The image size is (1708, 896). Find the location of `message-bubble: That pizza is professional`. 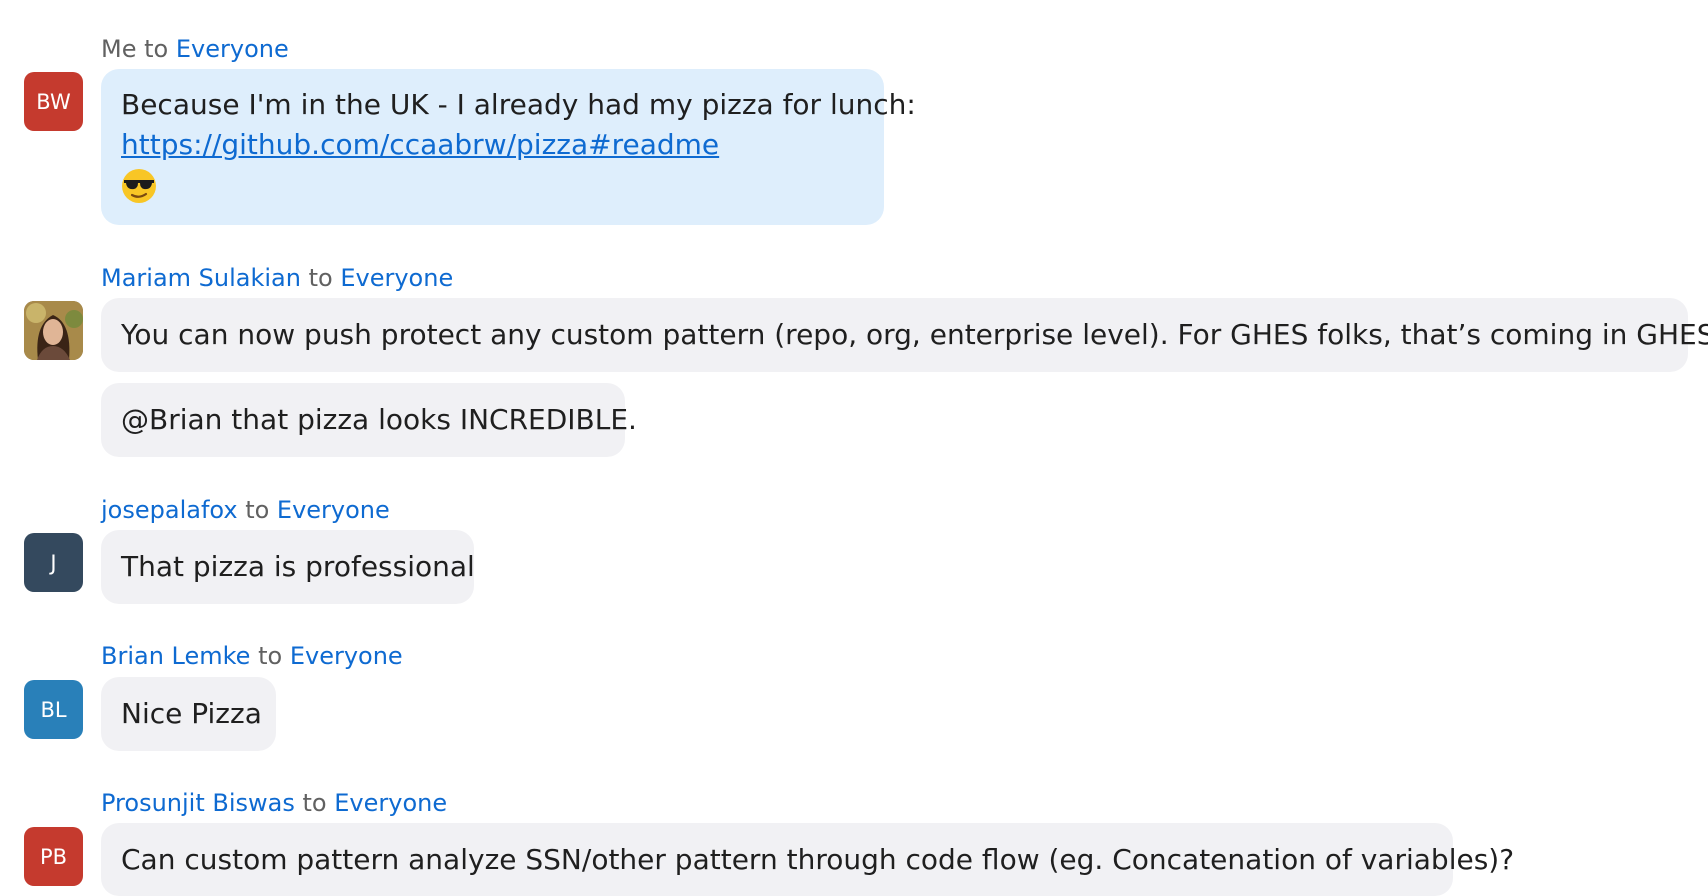

message-bubble: That pizza is professional is located at coordinates (288, 567).